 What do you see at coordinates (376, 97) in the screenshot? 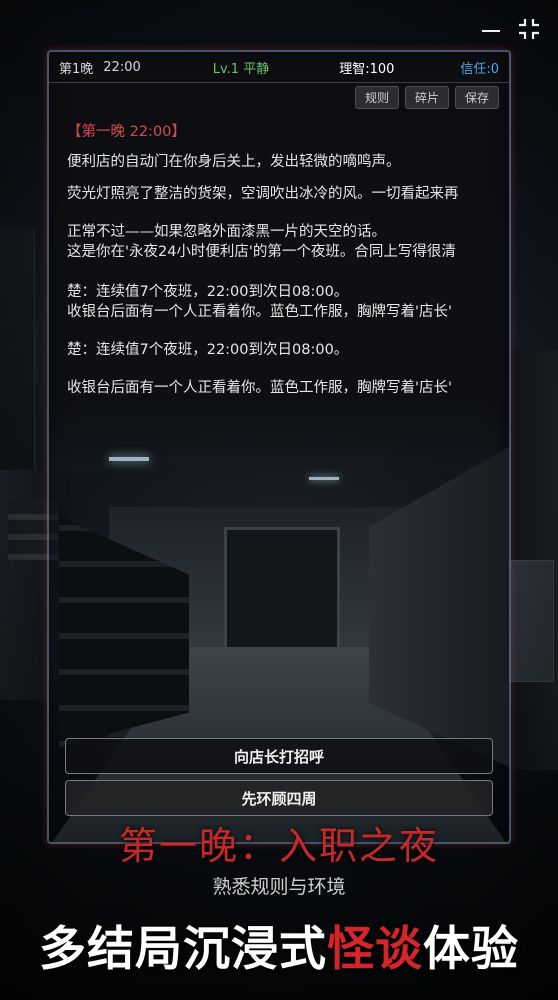
I see `rules-button: 规则` at bounding box center [376, 97].